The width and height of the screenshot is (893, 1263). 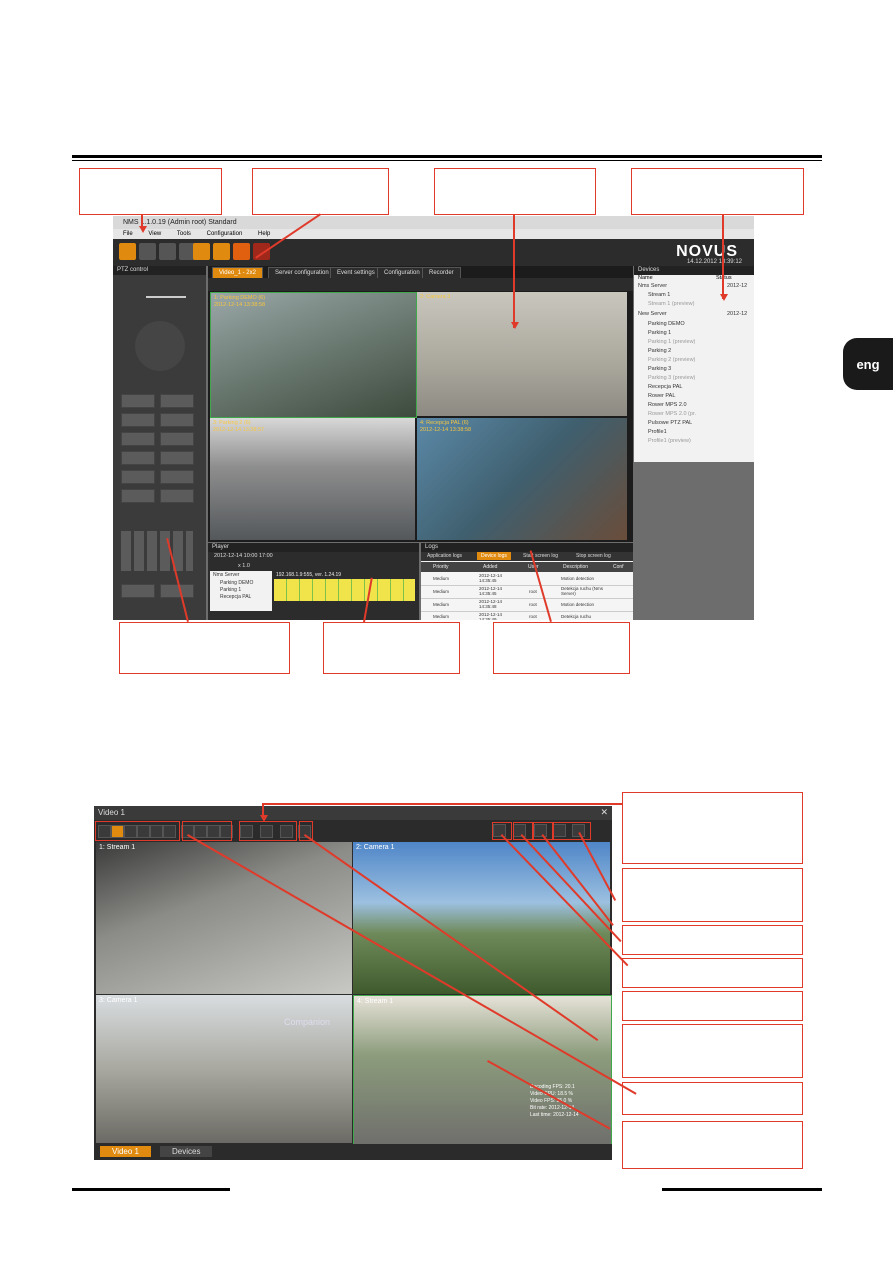 What do you see at coordinates (659, 334) in the screenshot?
I see `device-row: Parking 1` at bounding box center [659, 334].